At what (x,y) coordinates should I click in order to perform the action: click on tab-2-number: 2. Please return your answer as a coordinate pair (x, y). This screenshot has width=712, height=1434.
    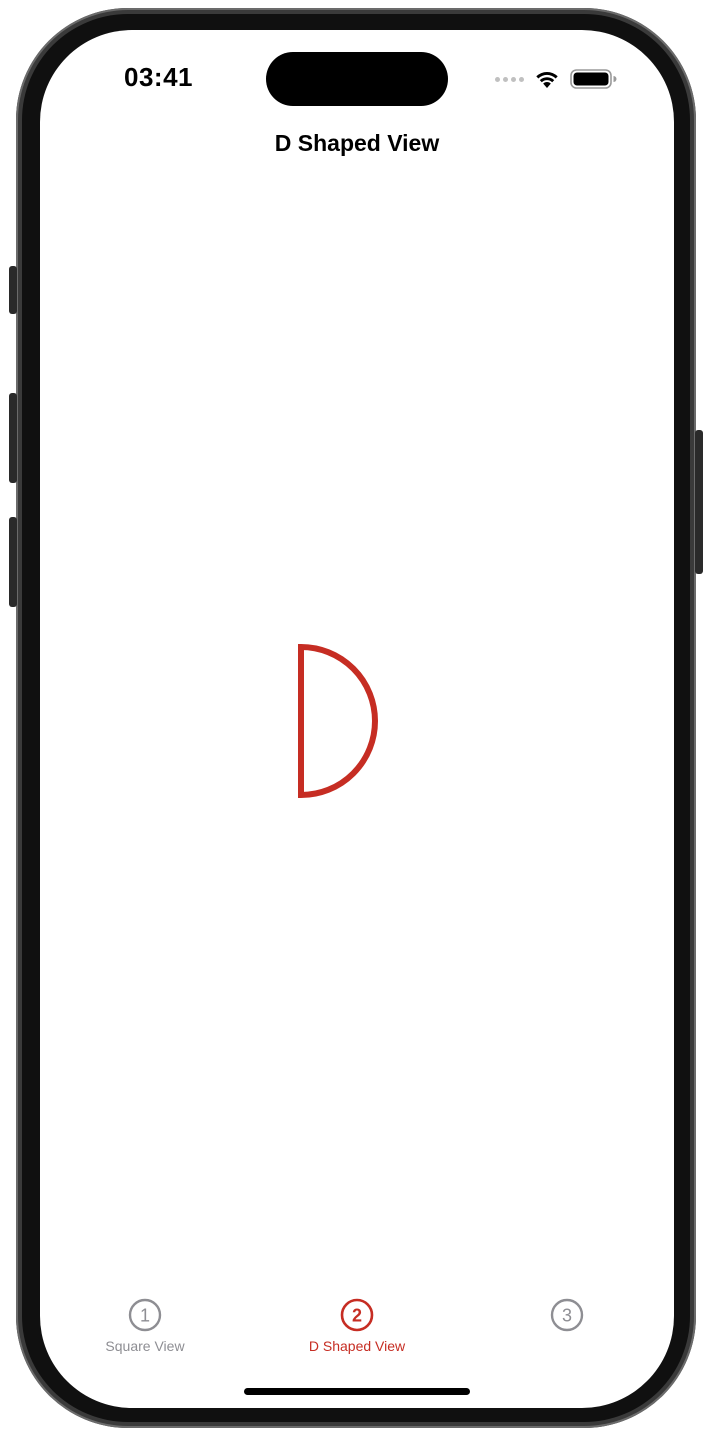
    Looking at the image, I should click on (357, 1316).